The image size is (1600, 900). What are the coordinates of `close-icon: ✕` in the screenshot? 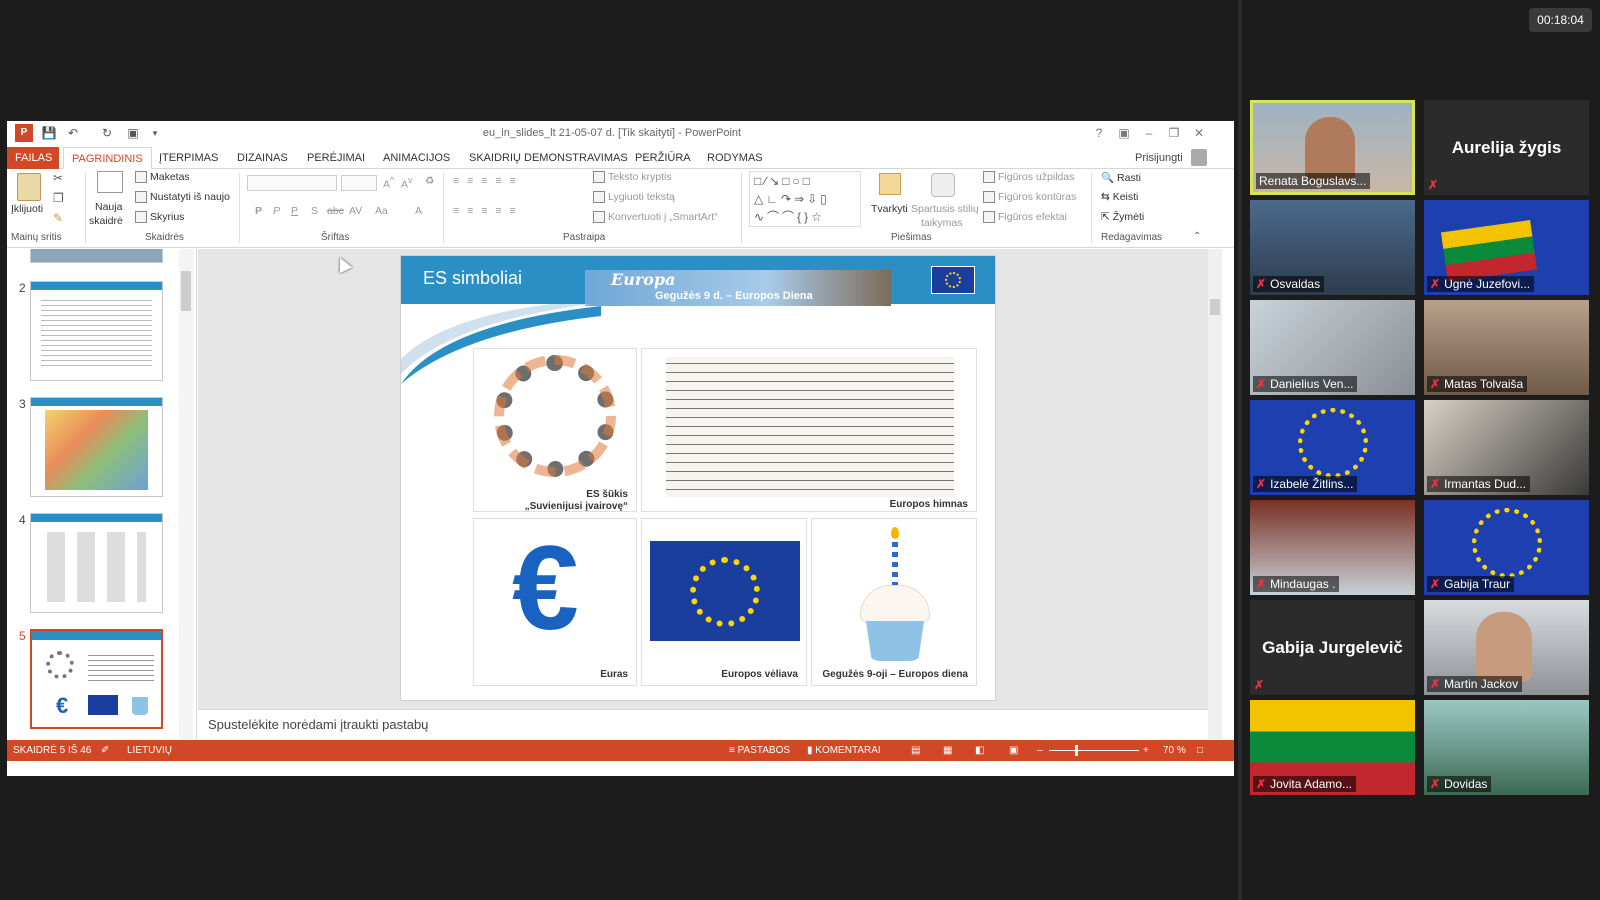 It's located at (1199, 133).